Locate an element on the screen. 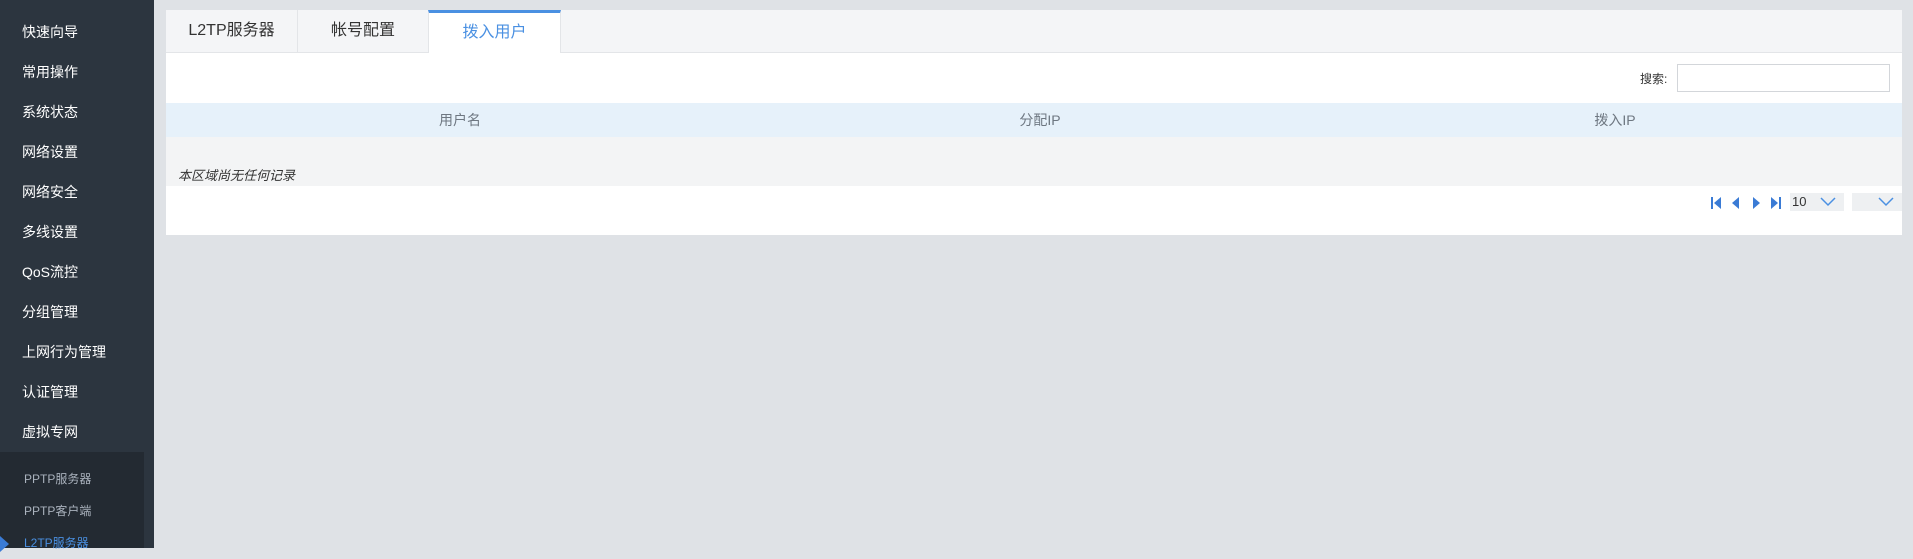  prev-page-icon is located at coordinates (1736, 203).